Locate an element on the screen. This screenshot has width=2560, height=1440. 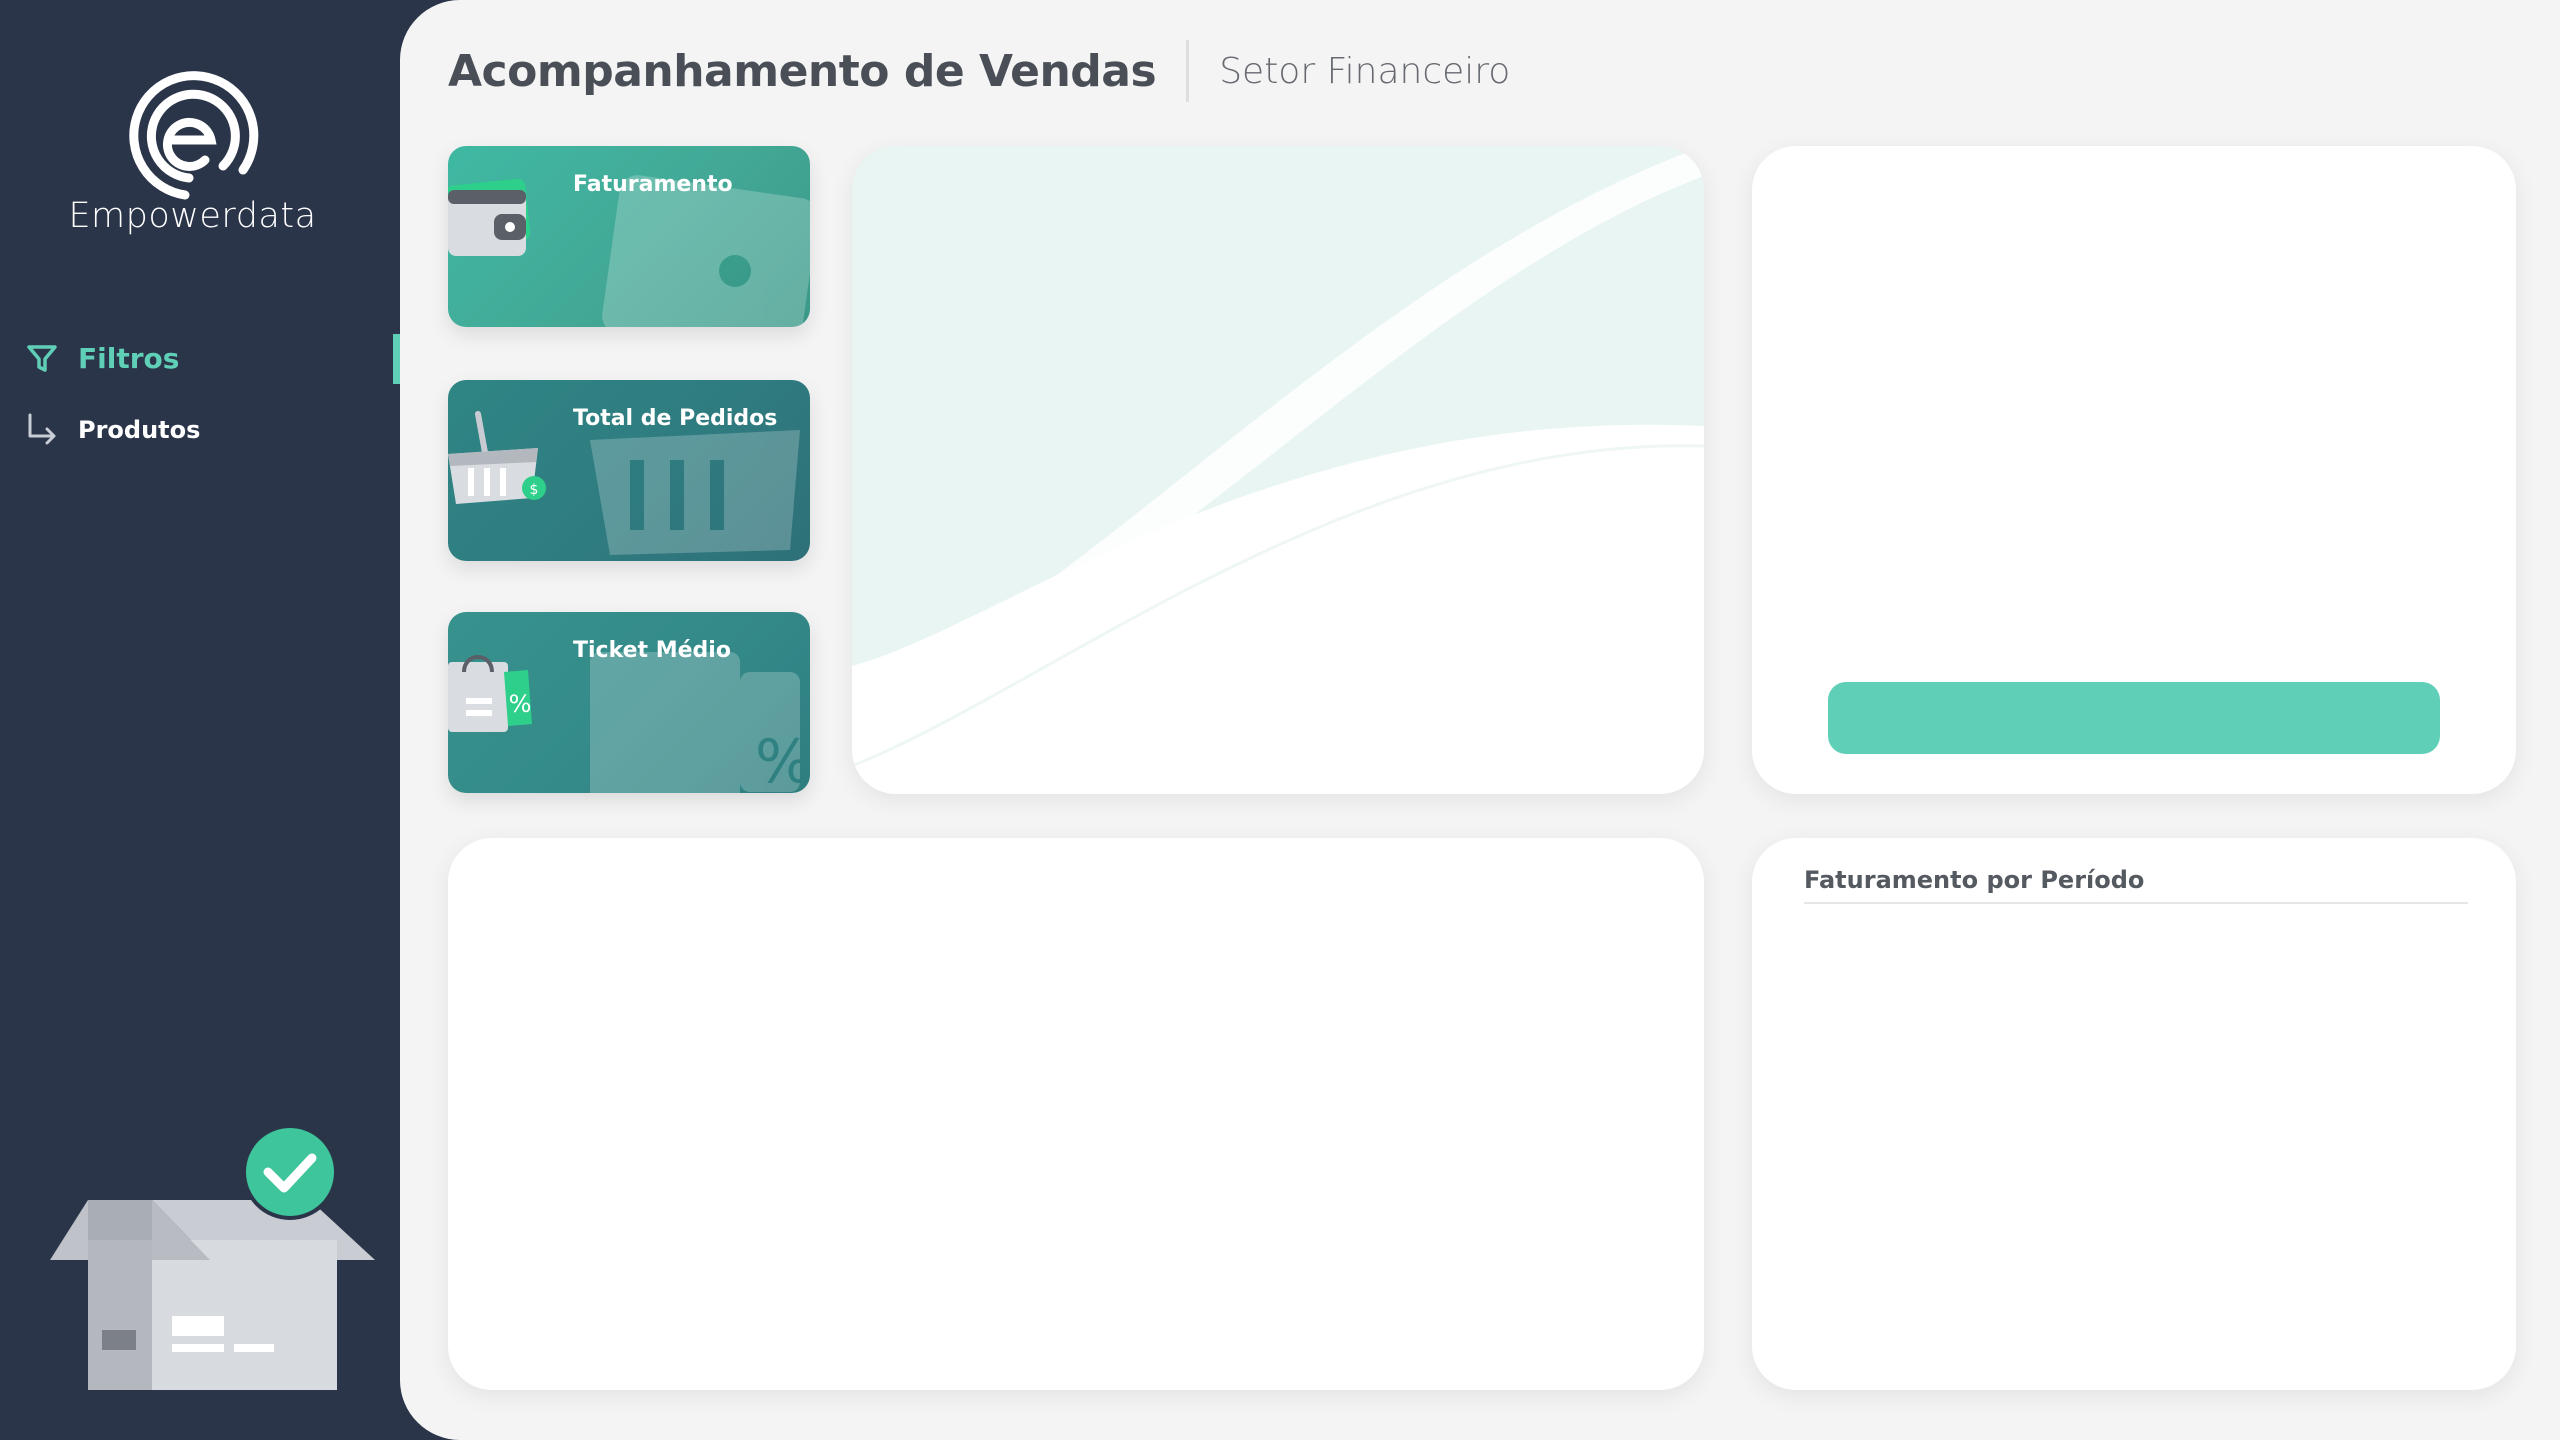
kpi-card-total-de-pedidos: $ Total de Pedidos is located at coordinates (629, 470).